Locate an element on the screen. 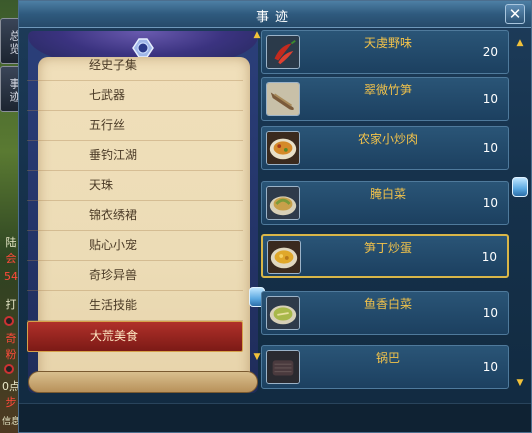 The width and height of the screenshot is (532, 433). rice-crust-icon is located at coordinates (283, 367).